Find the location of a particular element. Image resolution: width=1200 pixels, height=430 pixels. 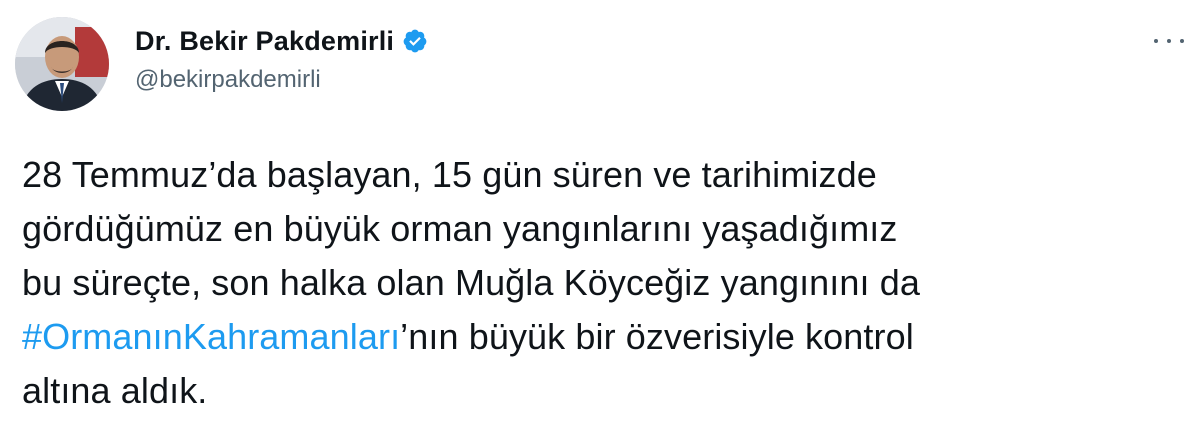

author-handle: @bekirpakdemirli is located at coordinates (228, 80).